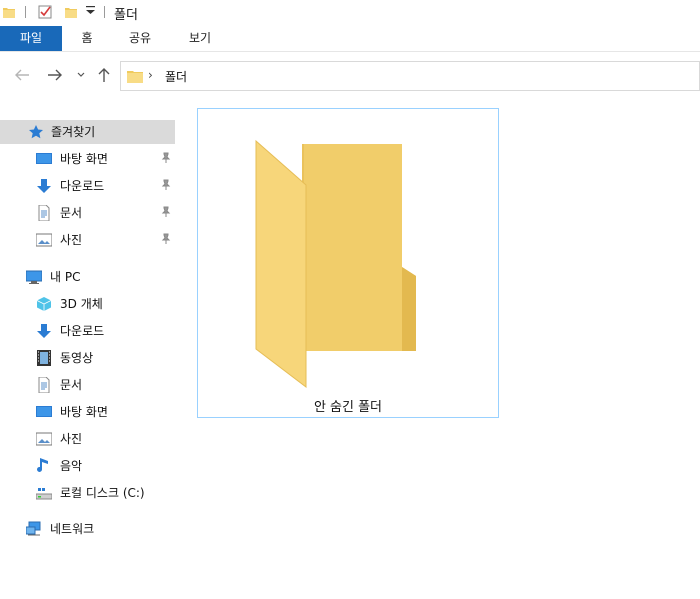  I want to click on breadcrumb-chevron-icon: ›, so click(150, 75).